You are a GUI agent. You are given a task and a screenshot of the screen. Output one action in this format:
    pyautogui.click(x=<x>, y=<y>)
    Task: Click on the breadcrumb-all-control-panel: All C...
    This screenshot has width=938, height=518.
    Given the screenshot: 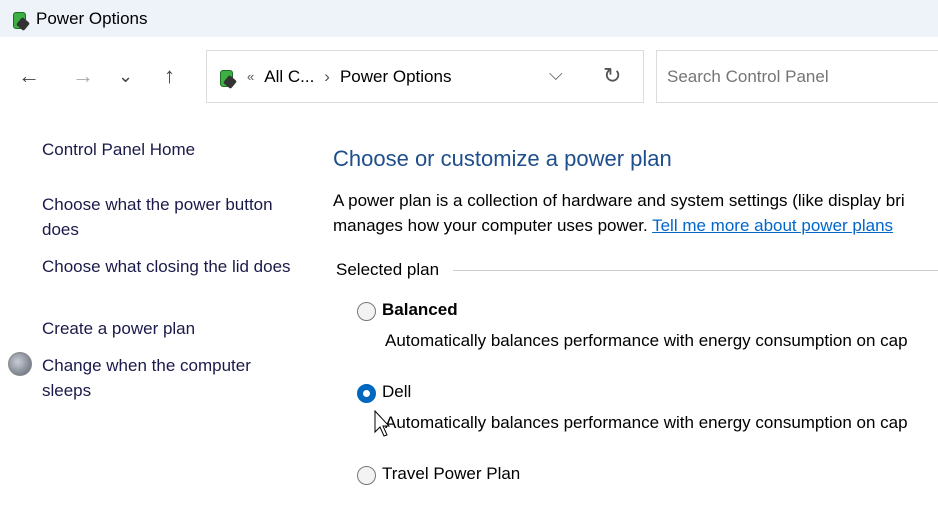 What is the action you would take?
    pyautogui.click(x=289, y=77)
    